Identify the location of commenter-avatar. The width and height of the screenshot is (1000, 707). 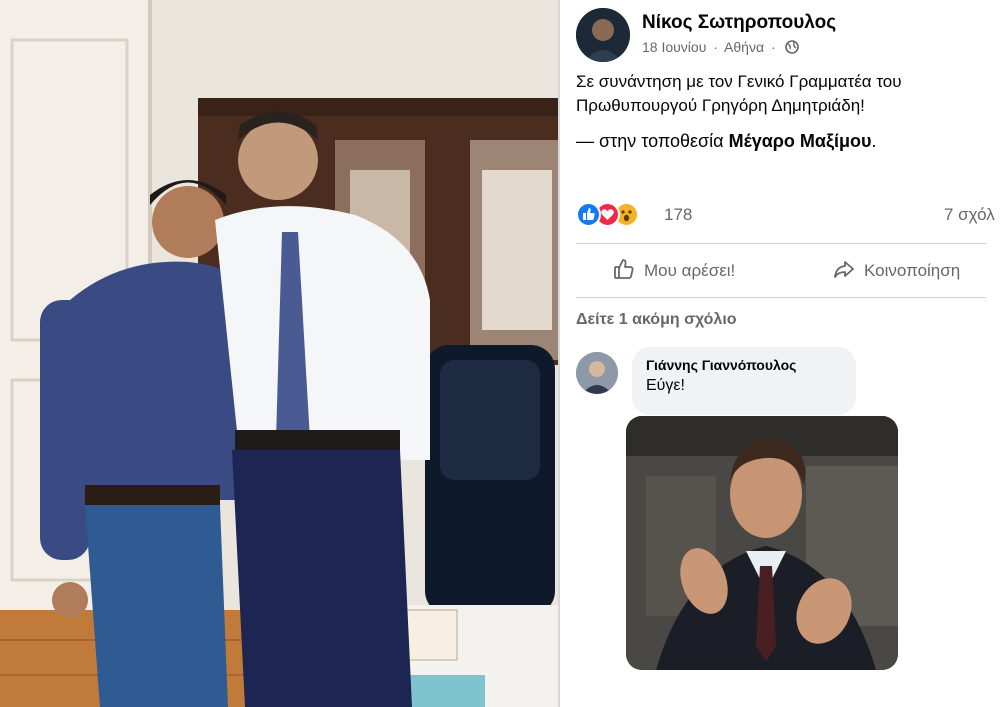
(597, 373).